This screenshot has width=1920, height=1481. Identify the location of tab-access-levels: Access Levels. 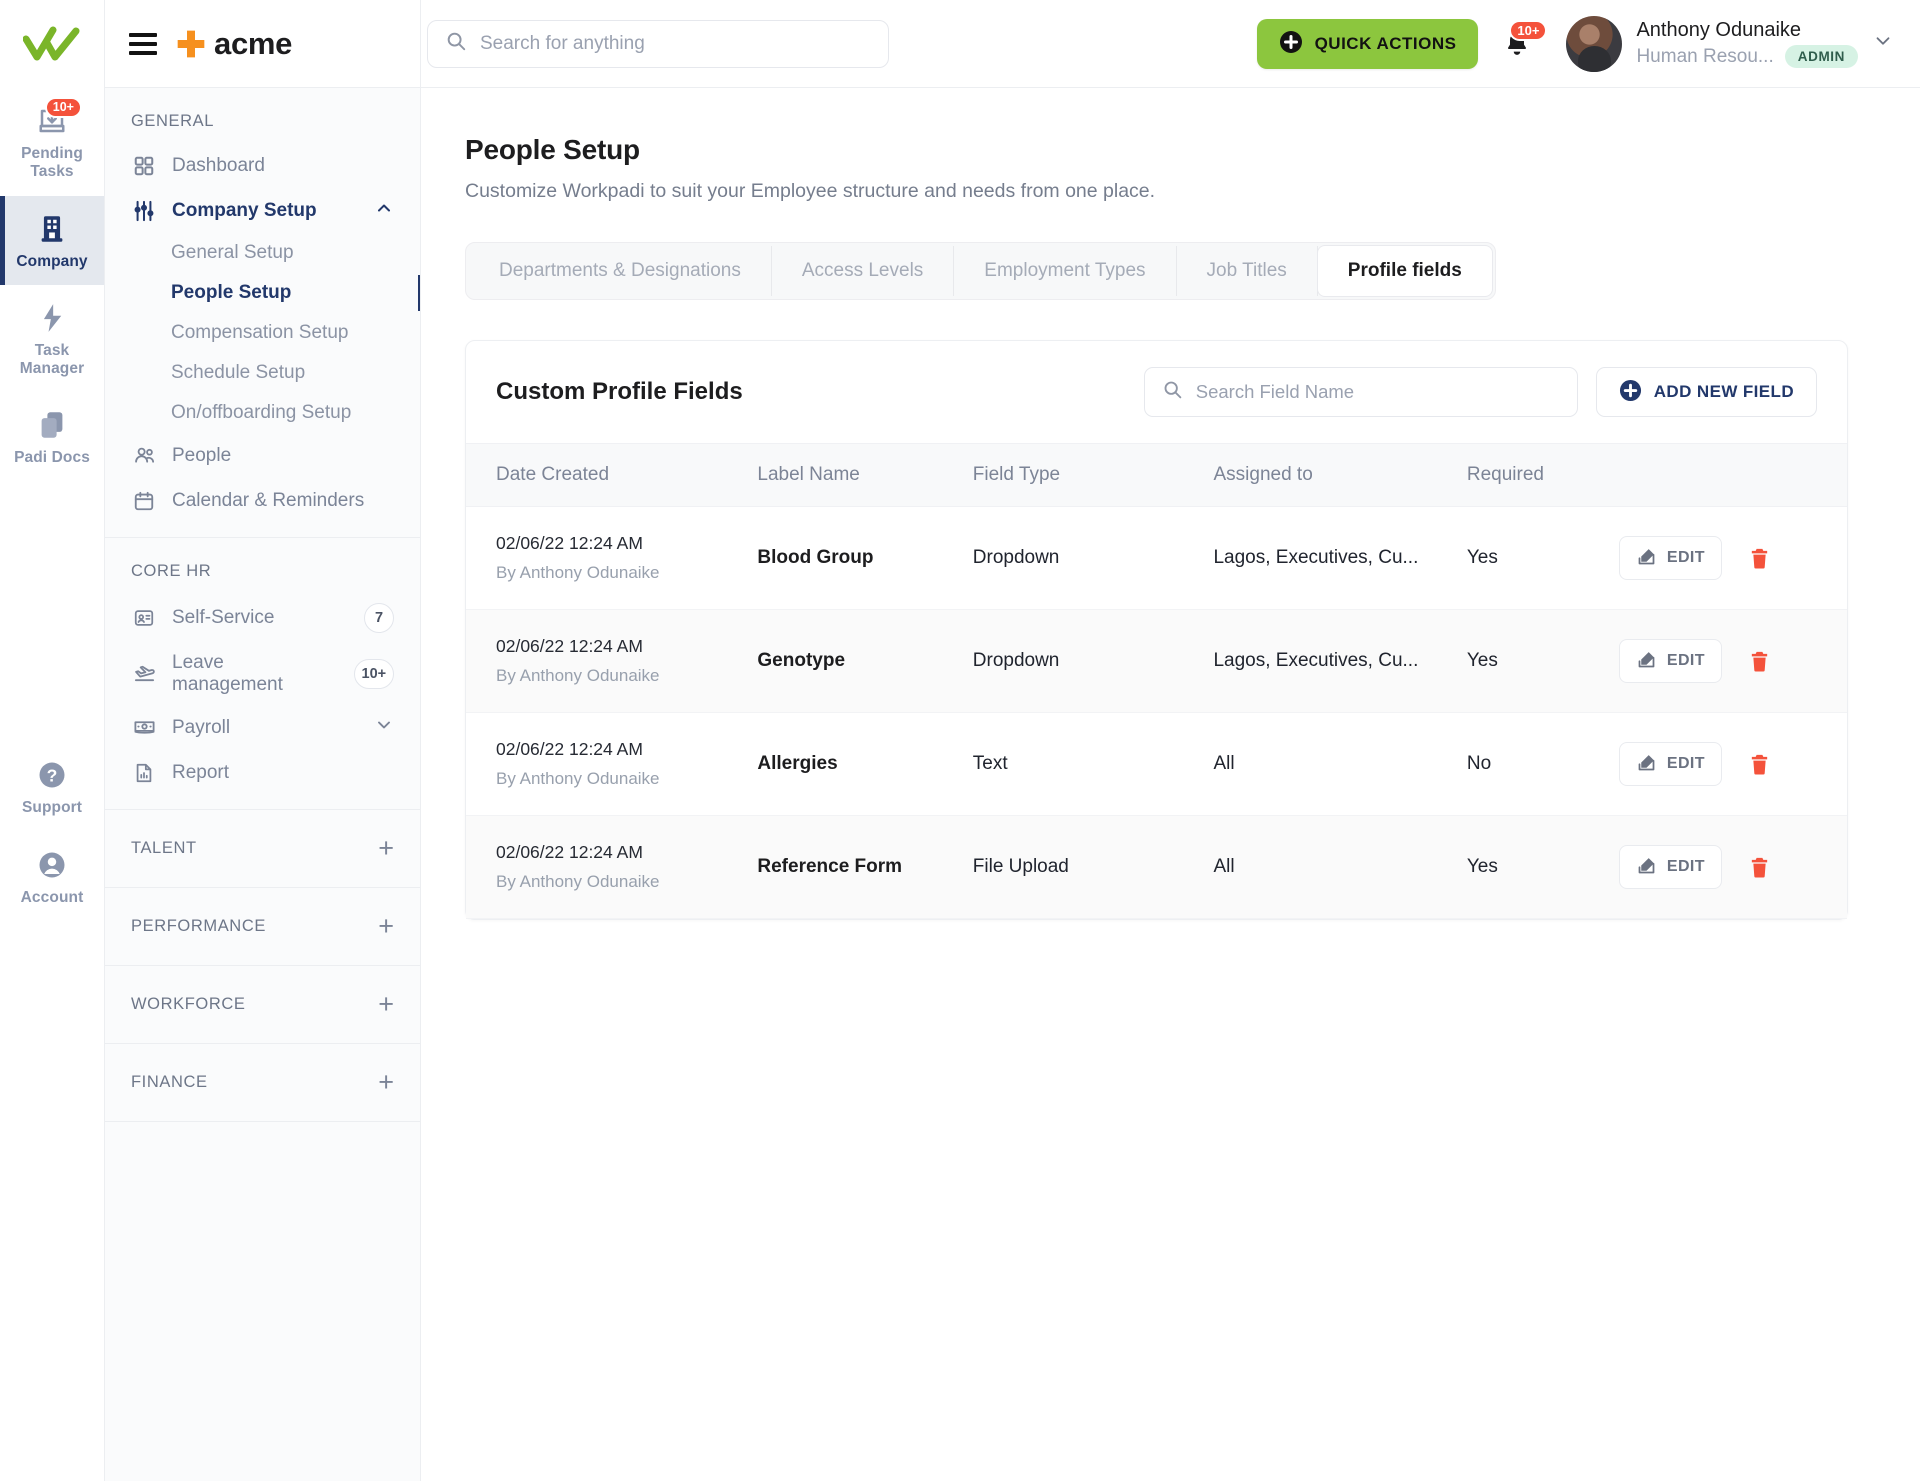
(863, 271).